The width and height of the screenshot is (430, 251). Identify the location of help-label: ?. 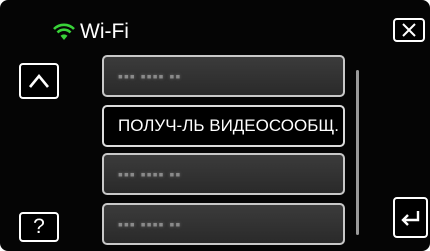
(39, 226).